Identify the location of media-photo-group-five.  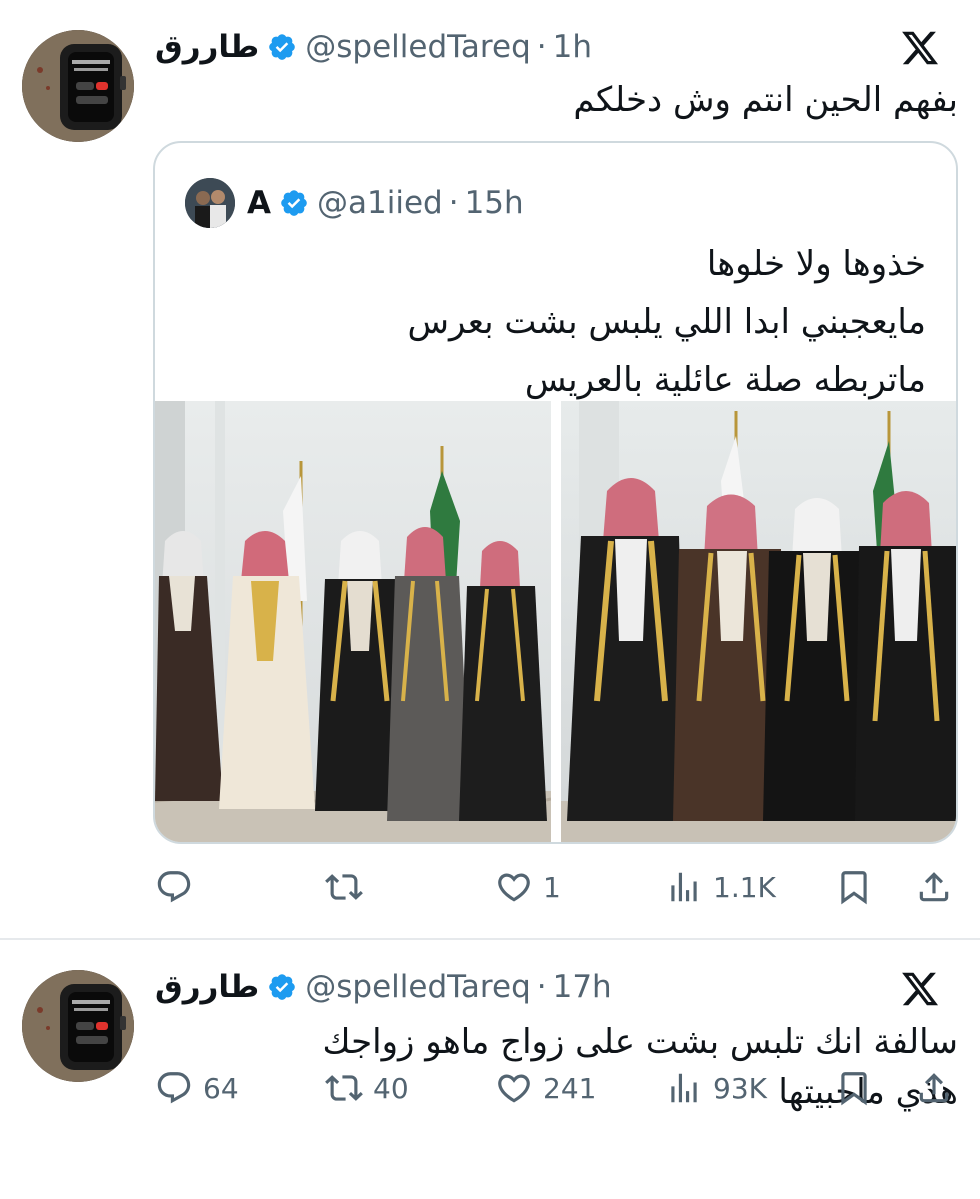
(353, 621).